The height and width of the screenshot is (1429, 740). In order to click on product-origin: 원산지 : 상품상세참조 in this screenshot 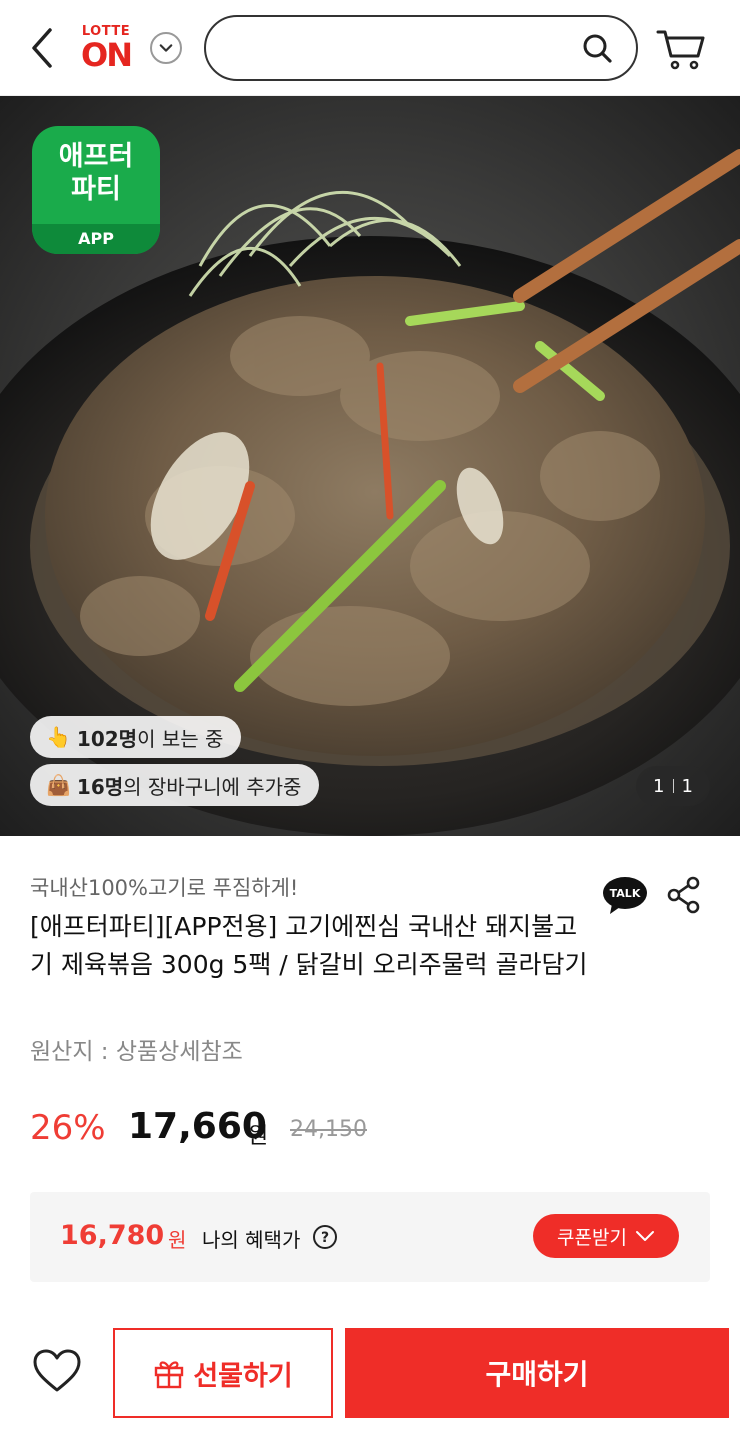, I will do `click(136, 1052)`.